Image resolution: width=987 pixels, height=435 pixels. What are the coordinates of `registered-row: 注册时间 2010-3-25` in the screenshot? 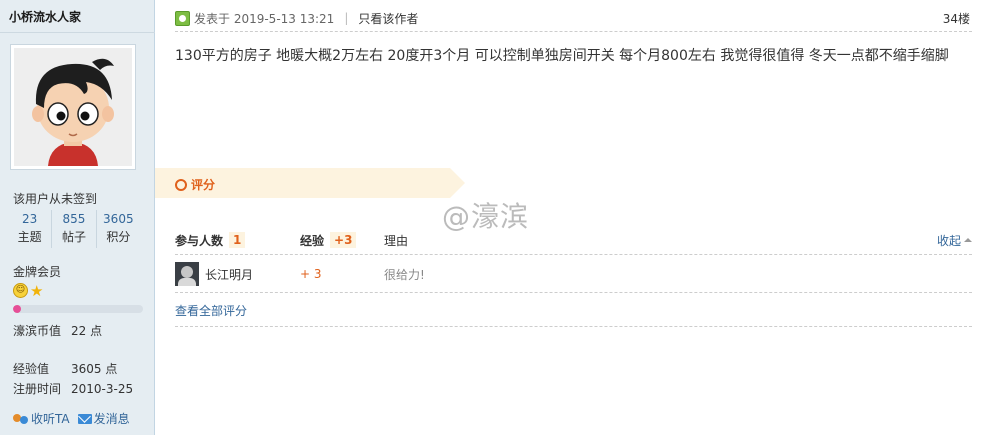 It's located at (73, 388).